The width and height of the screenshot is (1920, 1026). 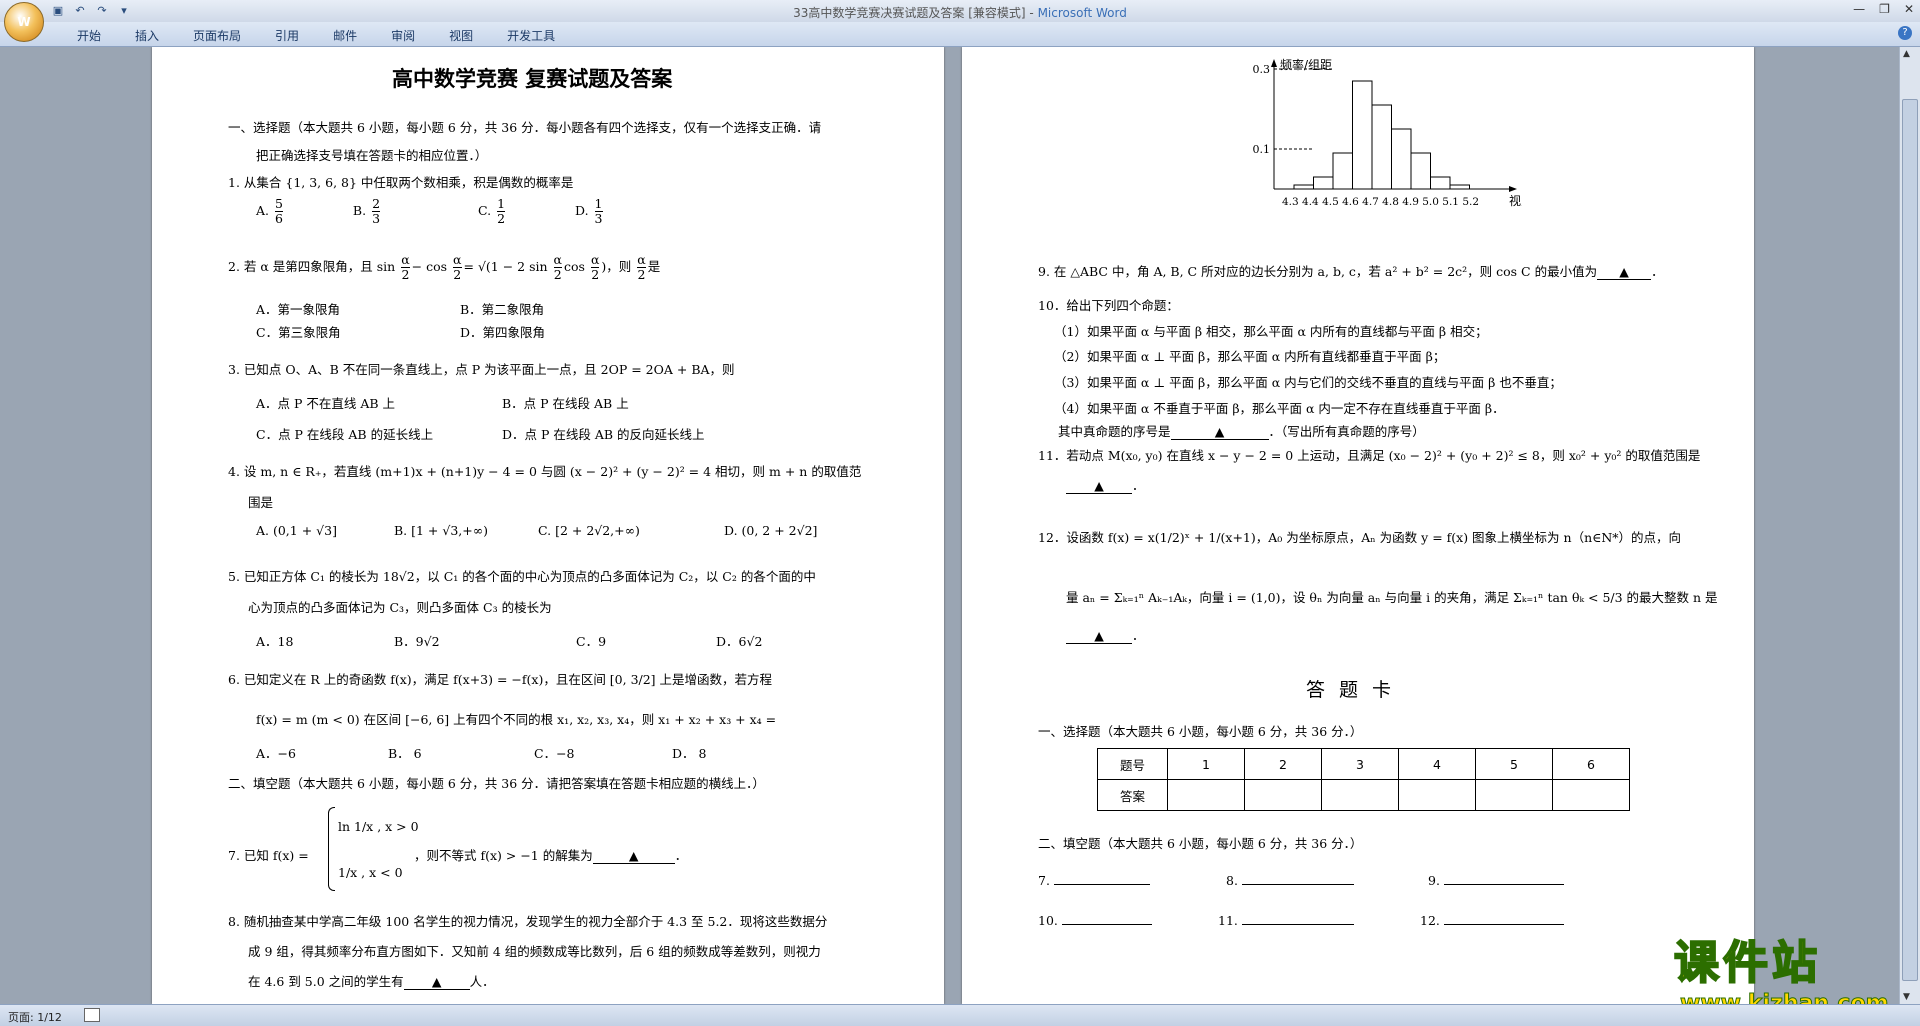 I want to click on q6-option-c: C．−8, so click(x=554, y=753).